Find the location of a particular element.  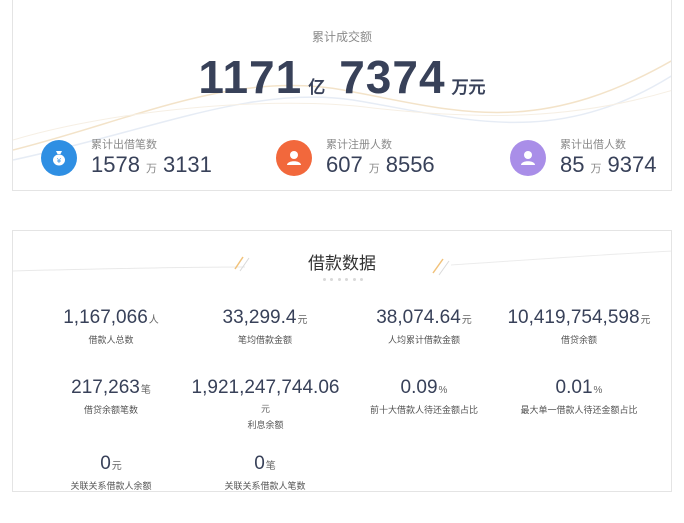

metric-related-borrower-count: 0笔 关联关系借款人笔数 is located at coordinates (265, 472).